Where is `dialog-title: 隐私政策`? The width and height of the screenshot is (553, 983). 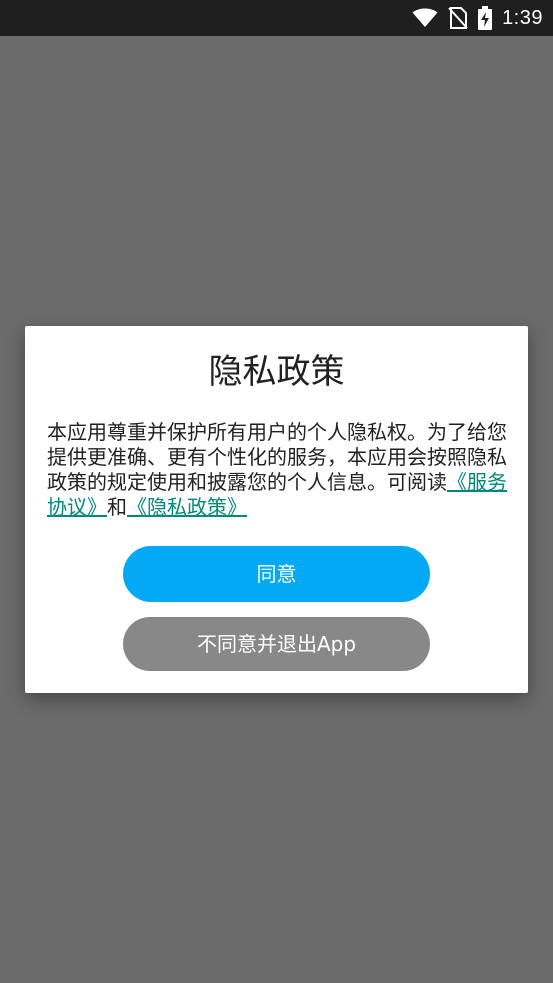 dialog-title: 隐私政策 is located at coordinates (276, 372).